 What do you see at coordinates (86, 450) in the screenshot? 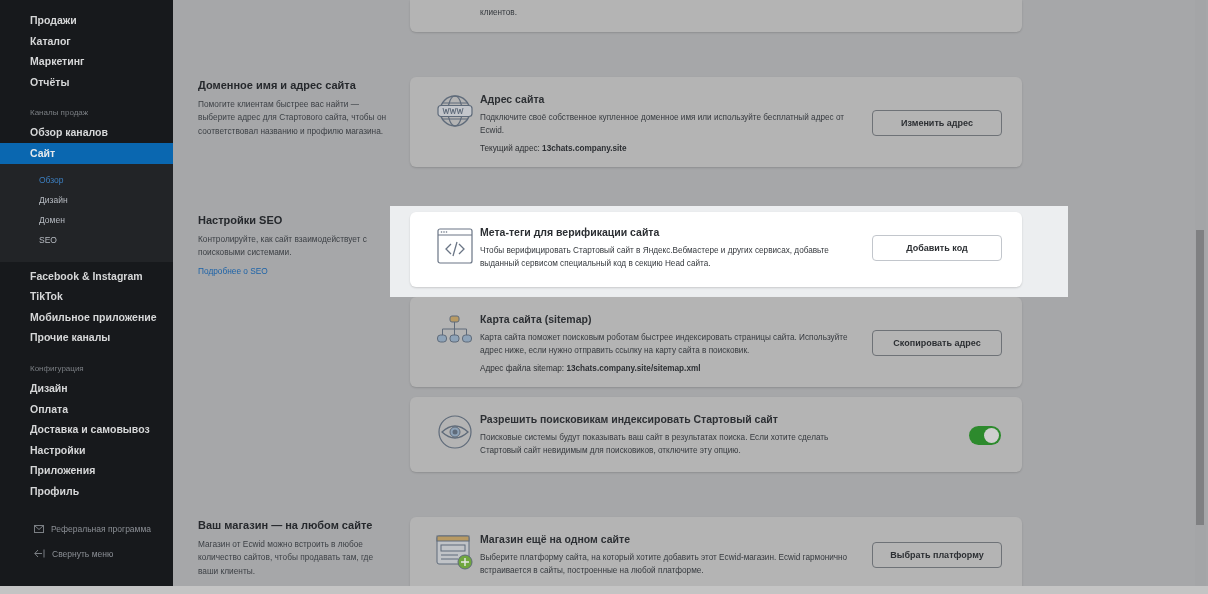
I see `nav-item: Настройки` at bounding box center [86, 450].